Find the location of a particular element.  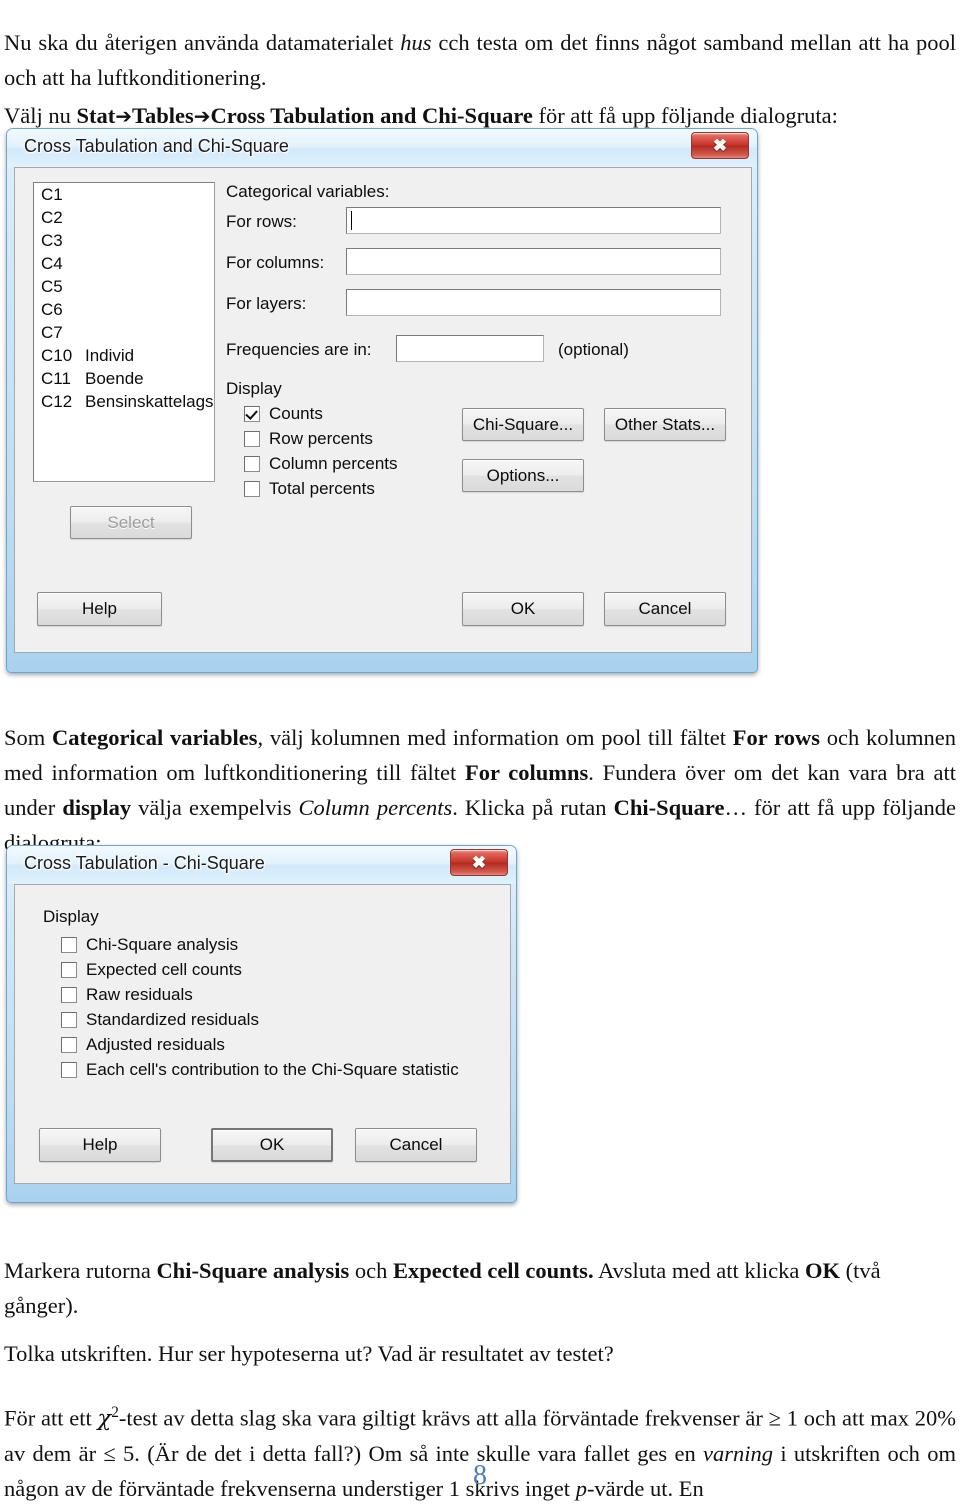

mark-text-1: Markera rutorna is located at coordinates (80, 1270).